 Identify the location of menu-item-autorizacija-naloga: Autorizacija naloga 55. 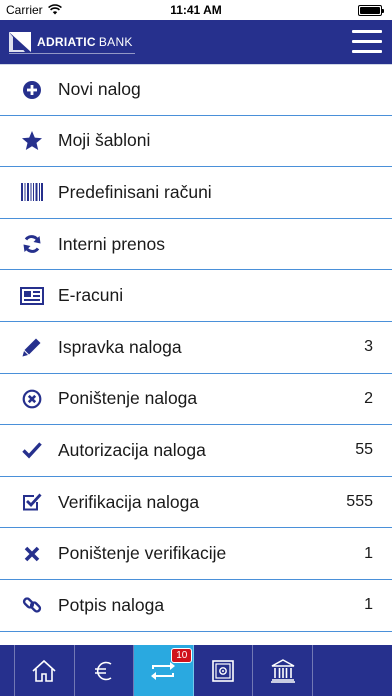
(196, 451).